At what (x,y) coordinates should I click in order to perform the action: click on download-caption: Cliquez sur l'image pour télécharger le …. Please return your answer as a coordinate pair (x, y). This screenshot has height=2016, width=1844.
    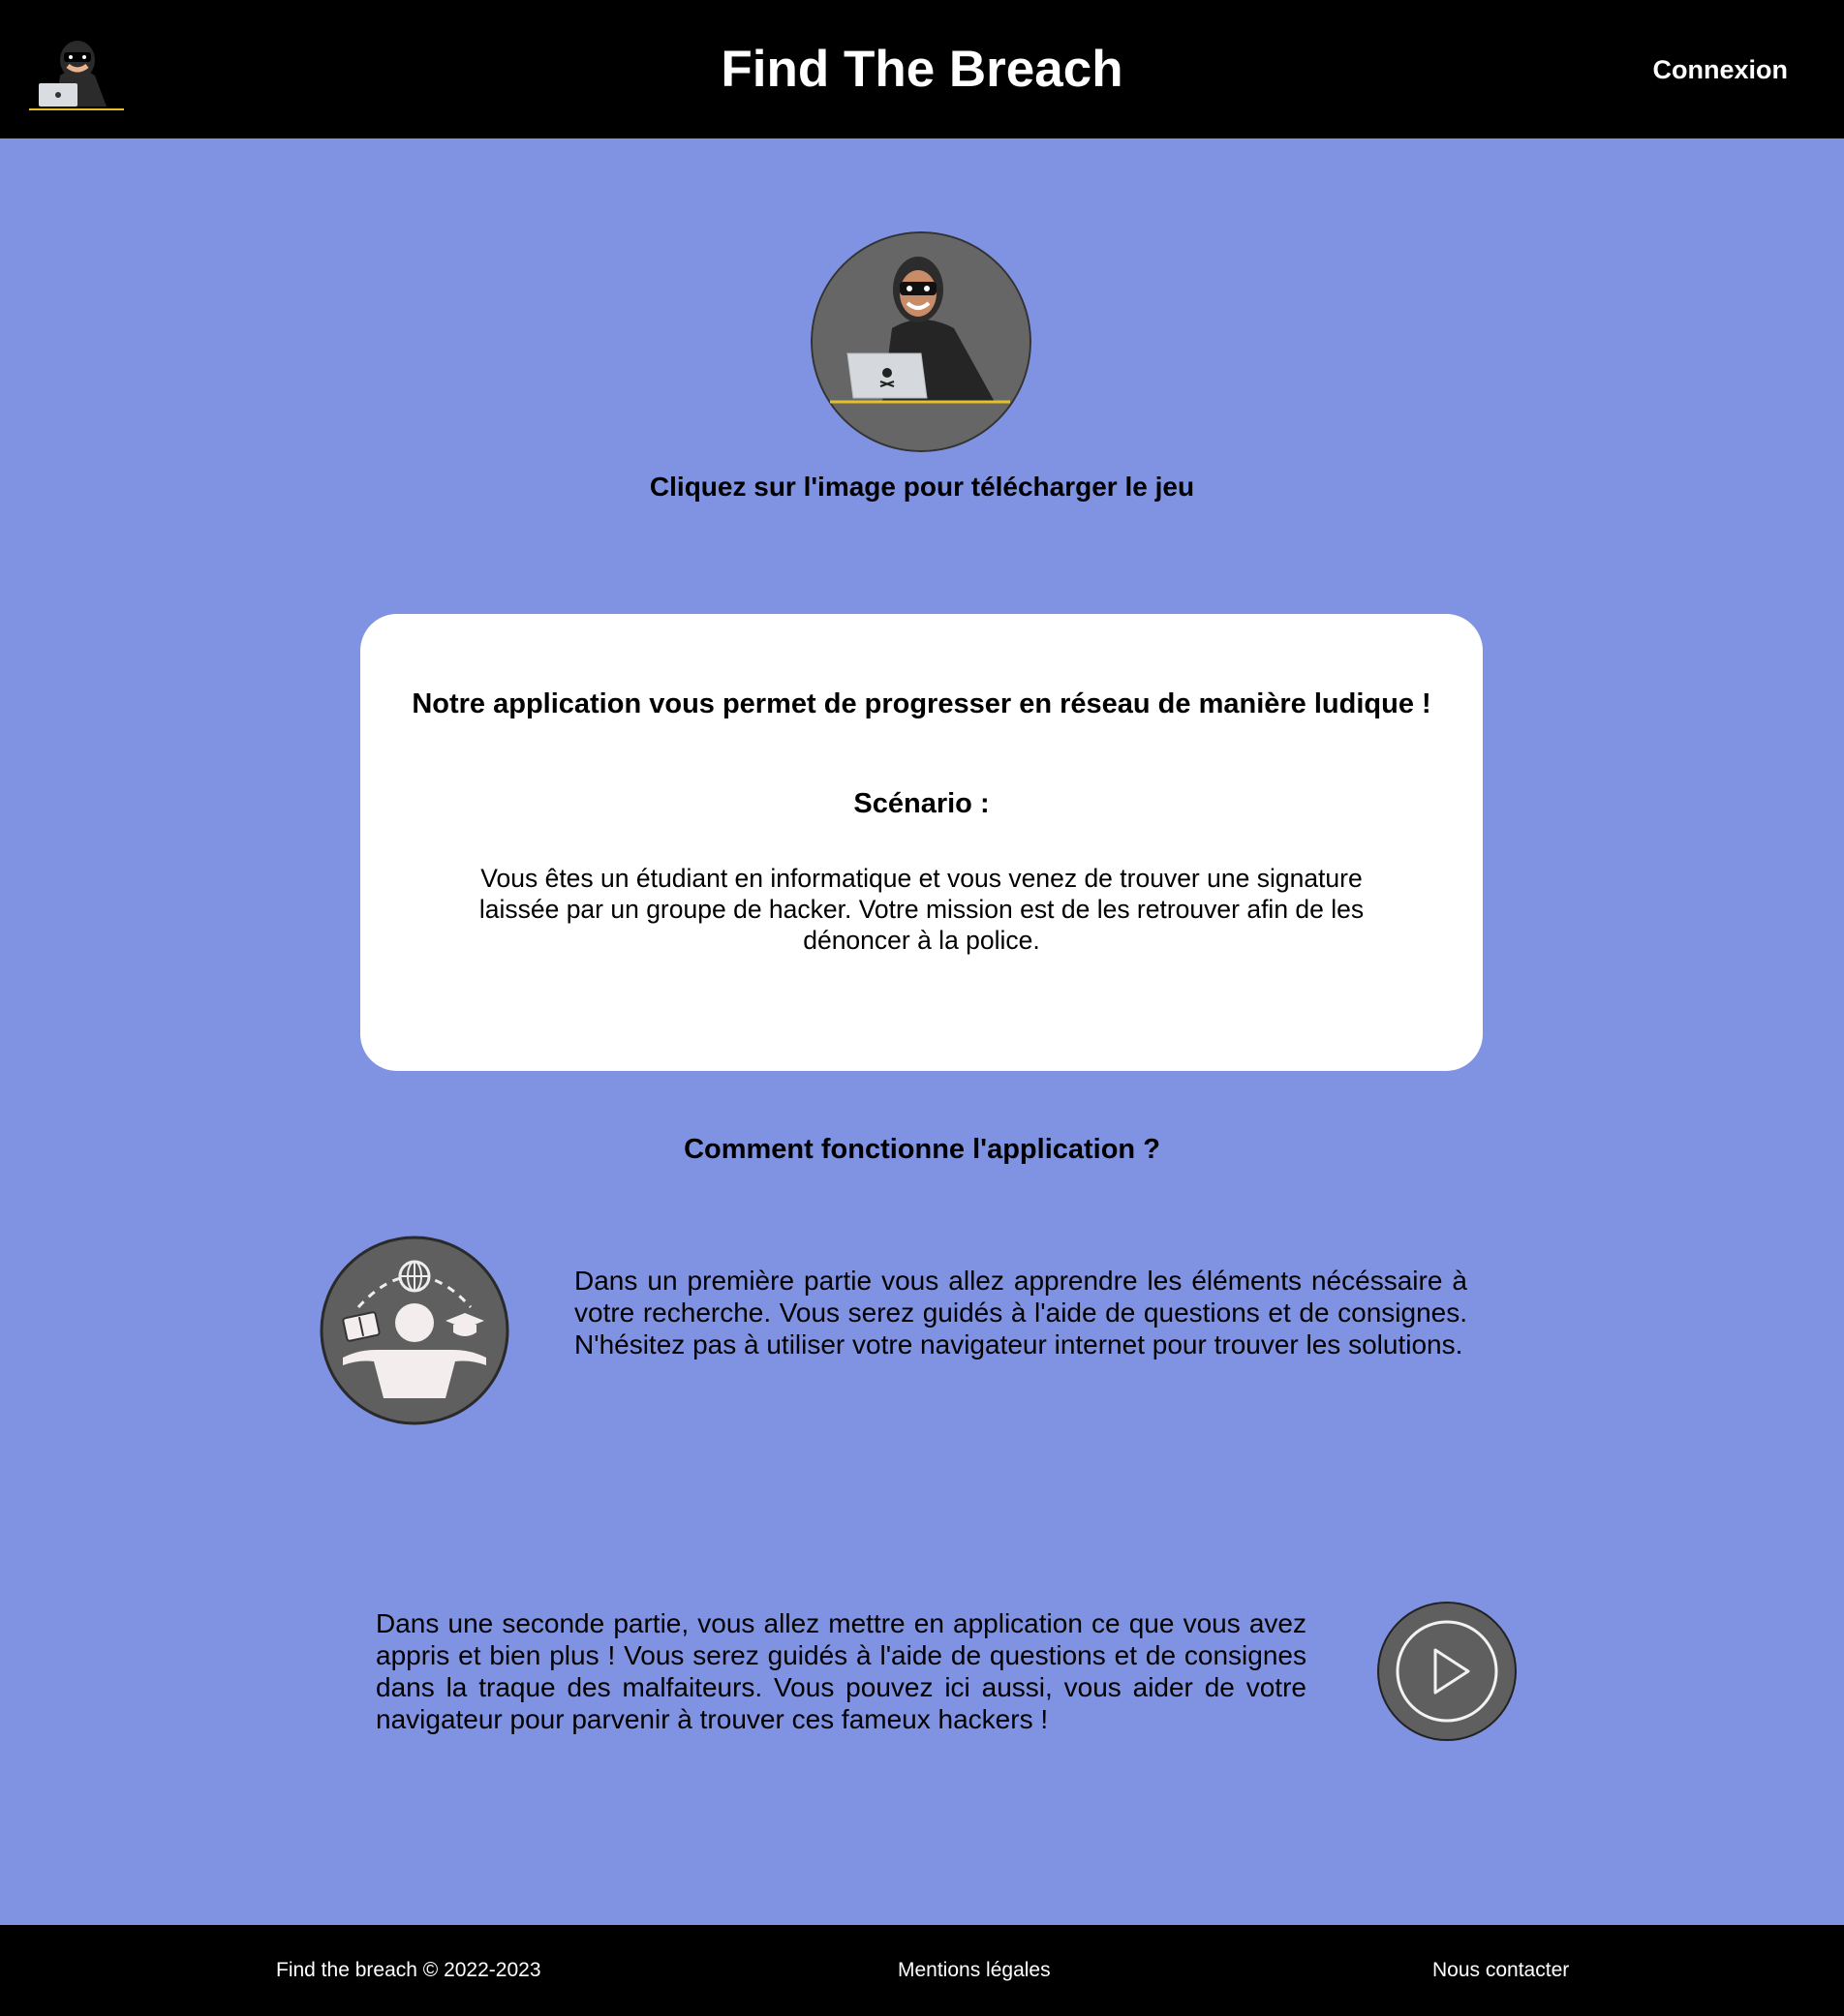
    Looking at the image, I should click on (922, 487).